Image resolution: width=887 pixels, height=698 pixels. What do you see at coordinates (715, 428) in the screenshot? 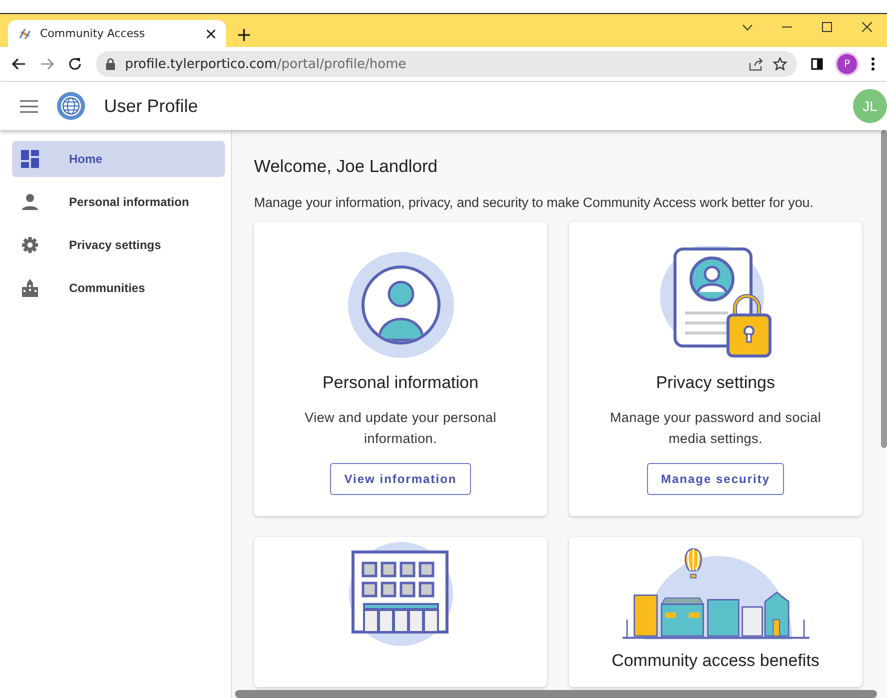
I see `card-description: Manage your password and social media settings.` at bounding box center [715, 428].